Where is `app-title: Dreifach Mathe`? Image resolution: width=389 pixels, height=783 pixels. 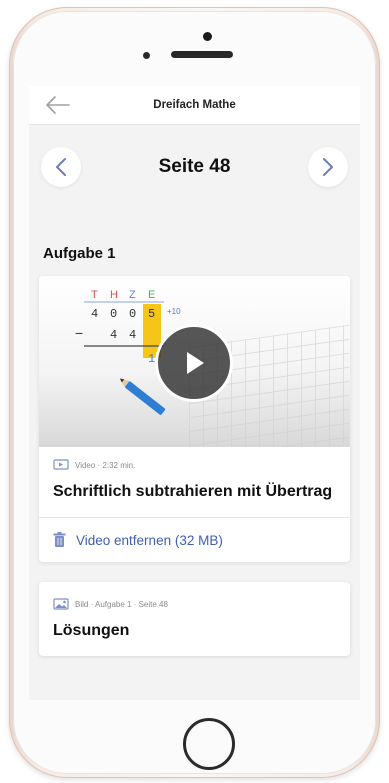 app-title: Dreifach Mathe is located at coordinates (194, 105).